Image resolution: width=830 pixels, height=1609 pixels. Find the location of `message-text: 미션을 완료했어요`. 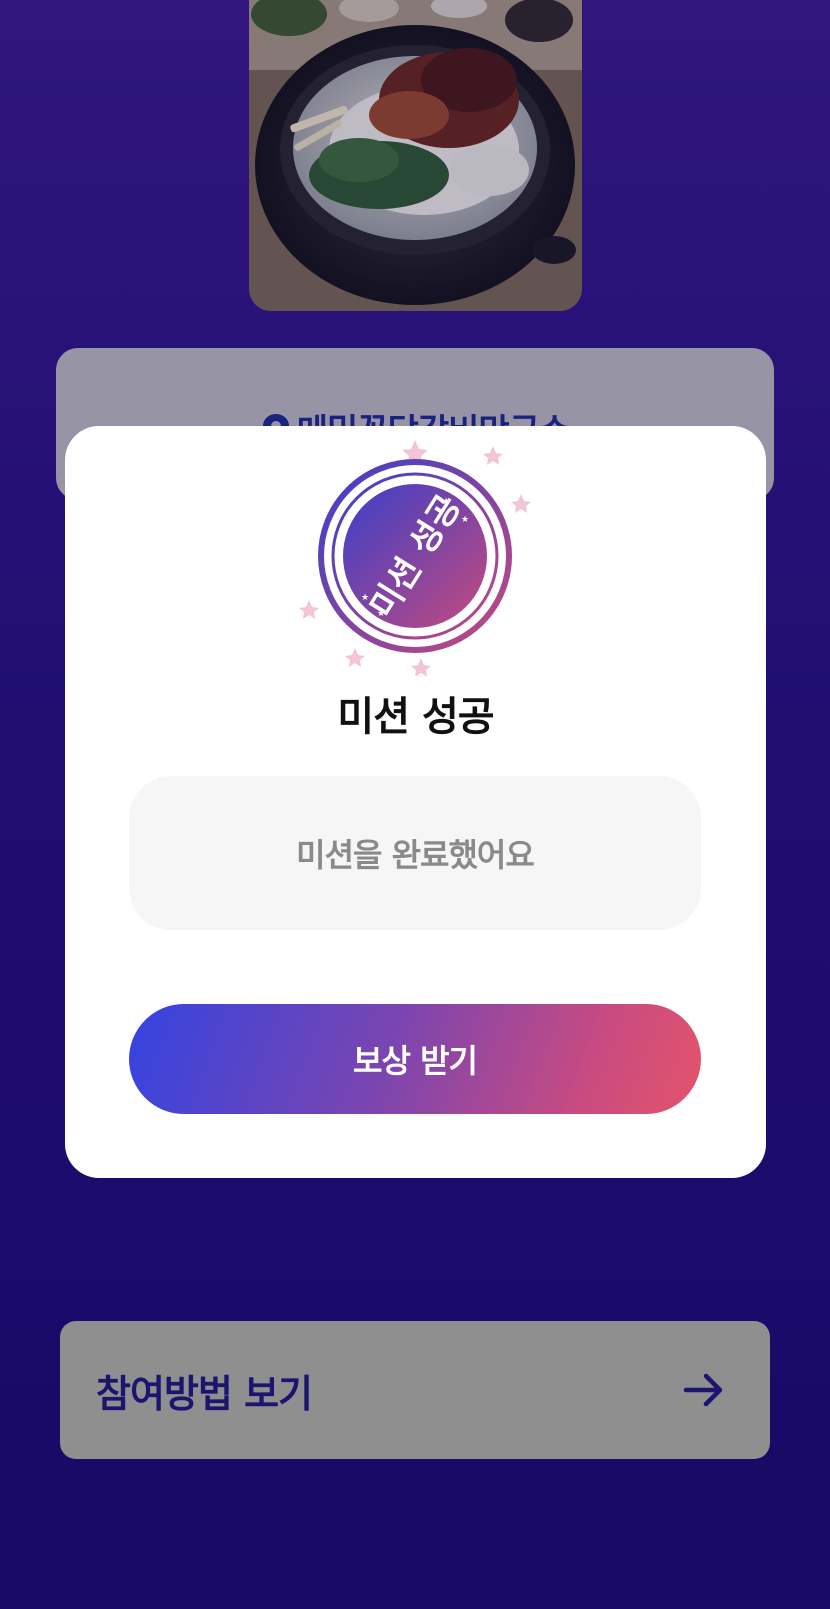

message-text: 미션을 완료했어요 is located at coordinates (415, 855).